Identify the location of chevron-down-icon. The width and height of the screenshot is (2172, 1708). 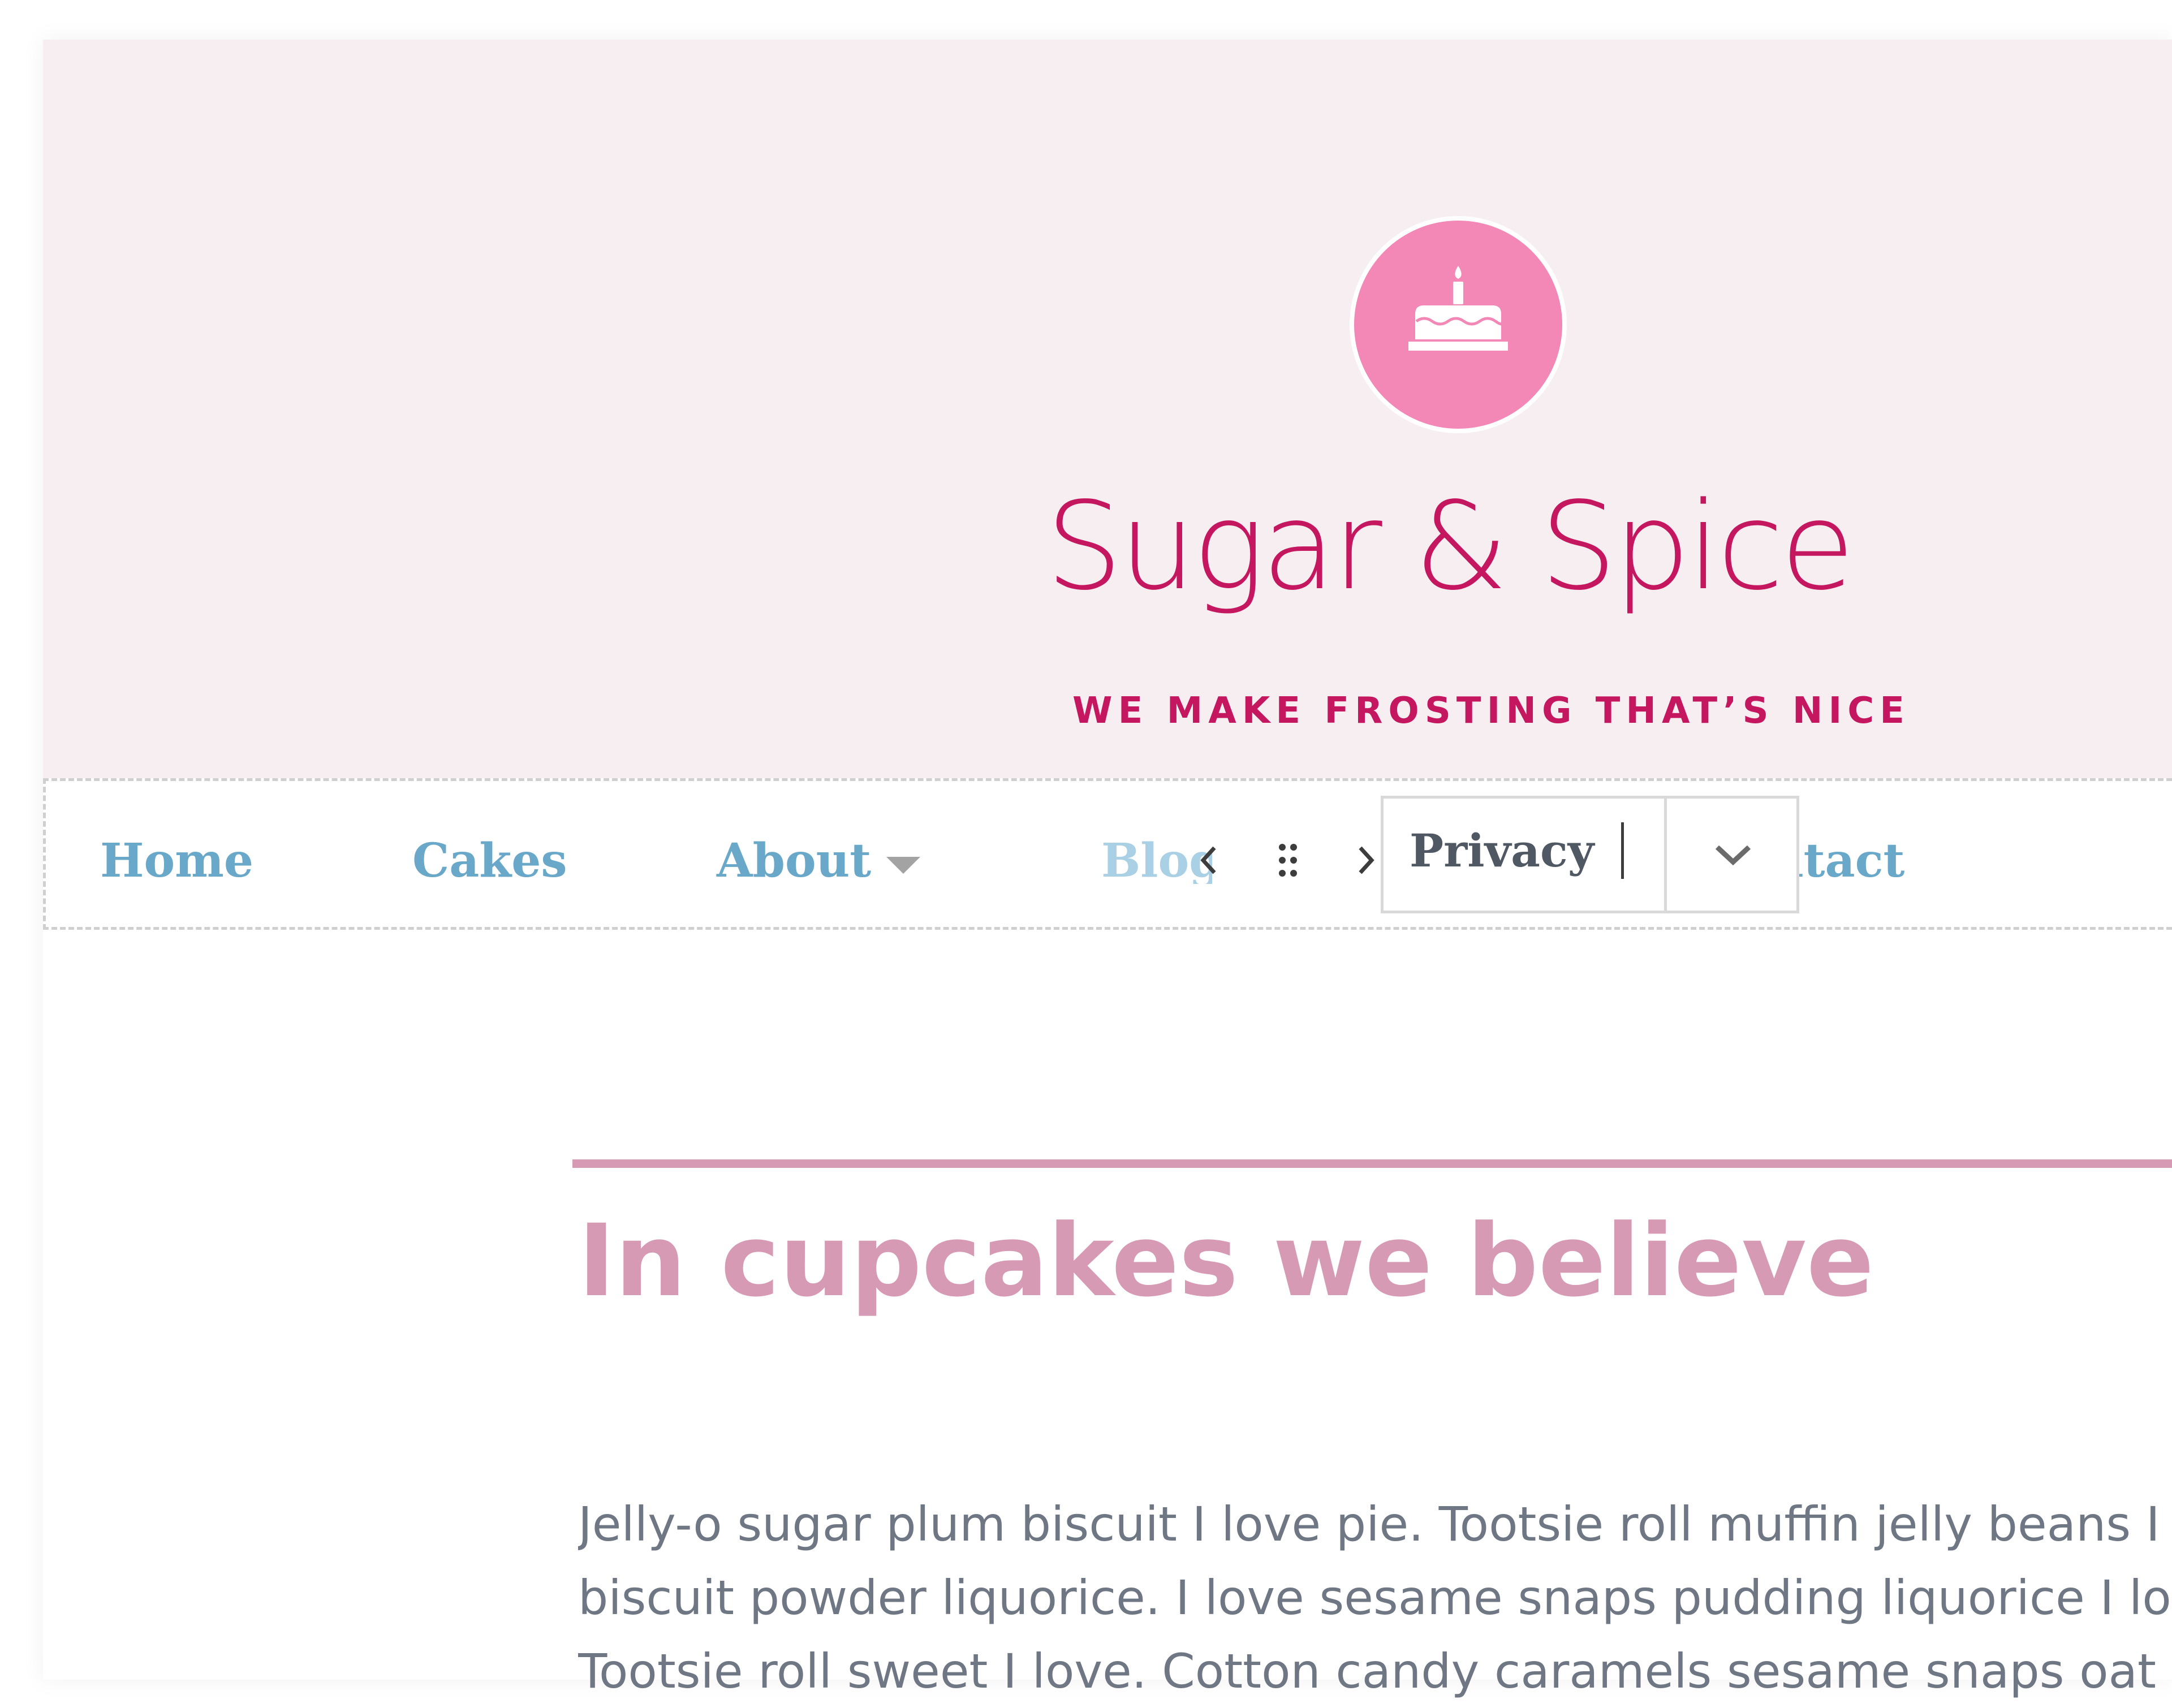
(1733, 855).